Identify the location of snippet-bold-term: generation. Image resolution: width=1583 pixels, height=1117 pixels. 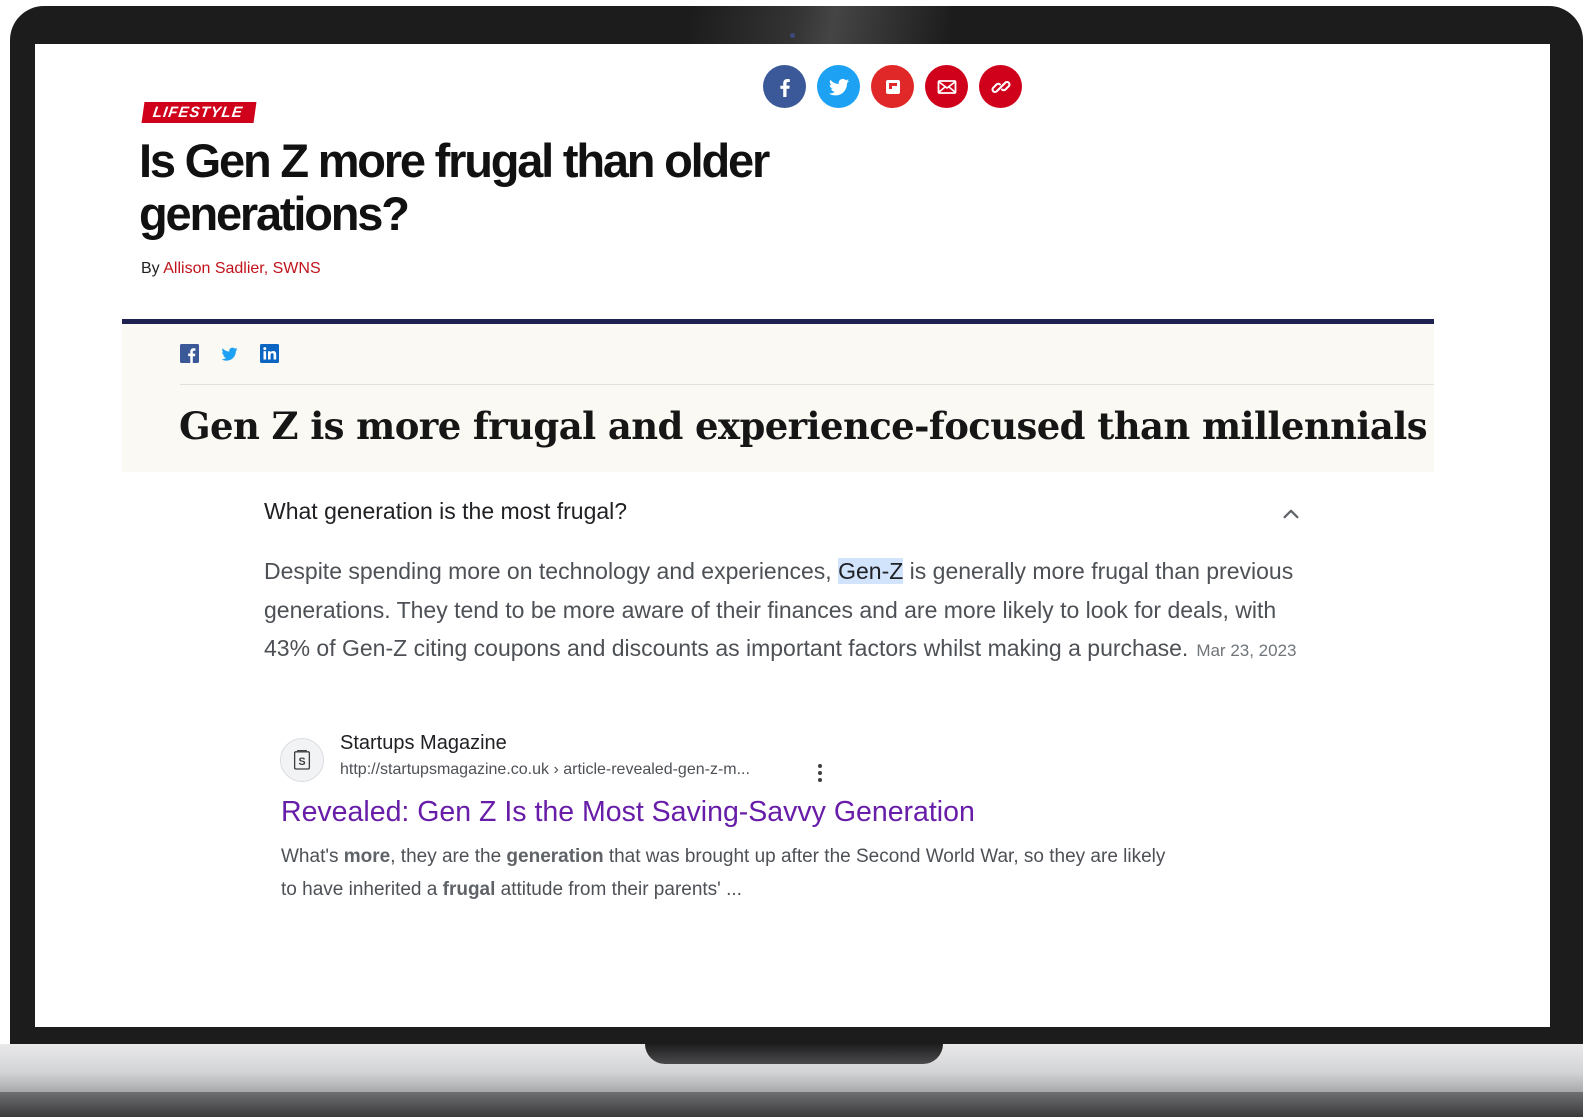
(555, 856).